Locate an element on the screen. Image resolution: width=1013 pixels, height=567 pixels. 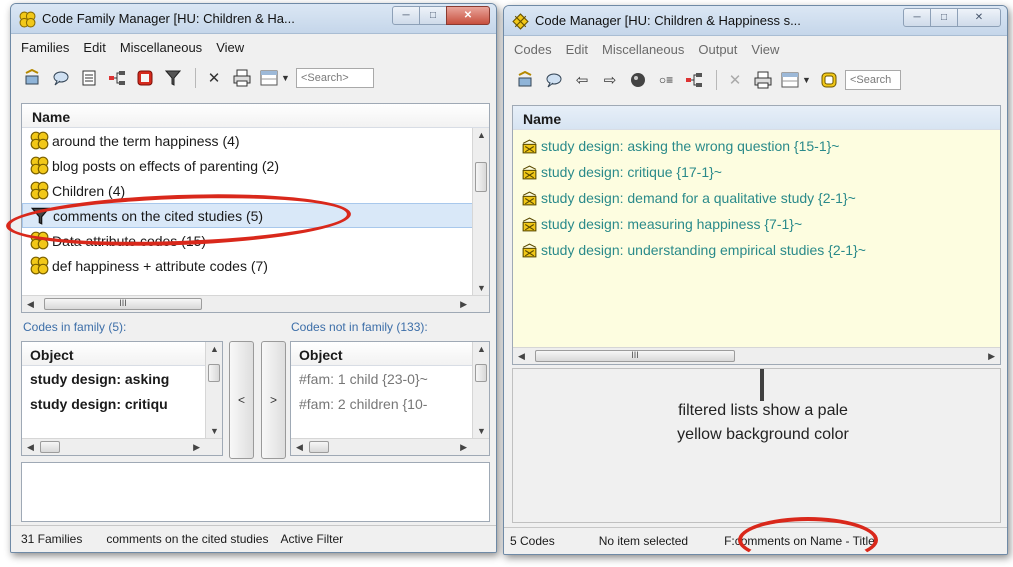
circle-icon is located at coordinates (638, 80).